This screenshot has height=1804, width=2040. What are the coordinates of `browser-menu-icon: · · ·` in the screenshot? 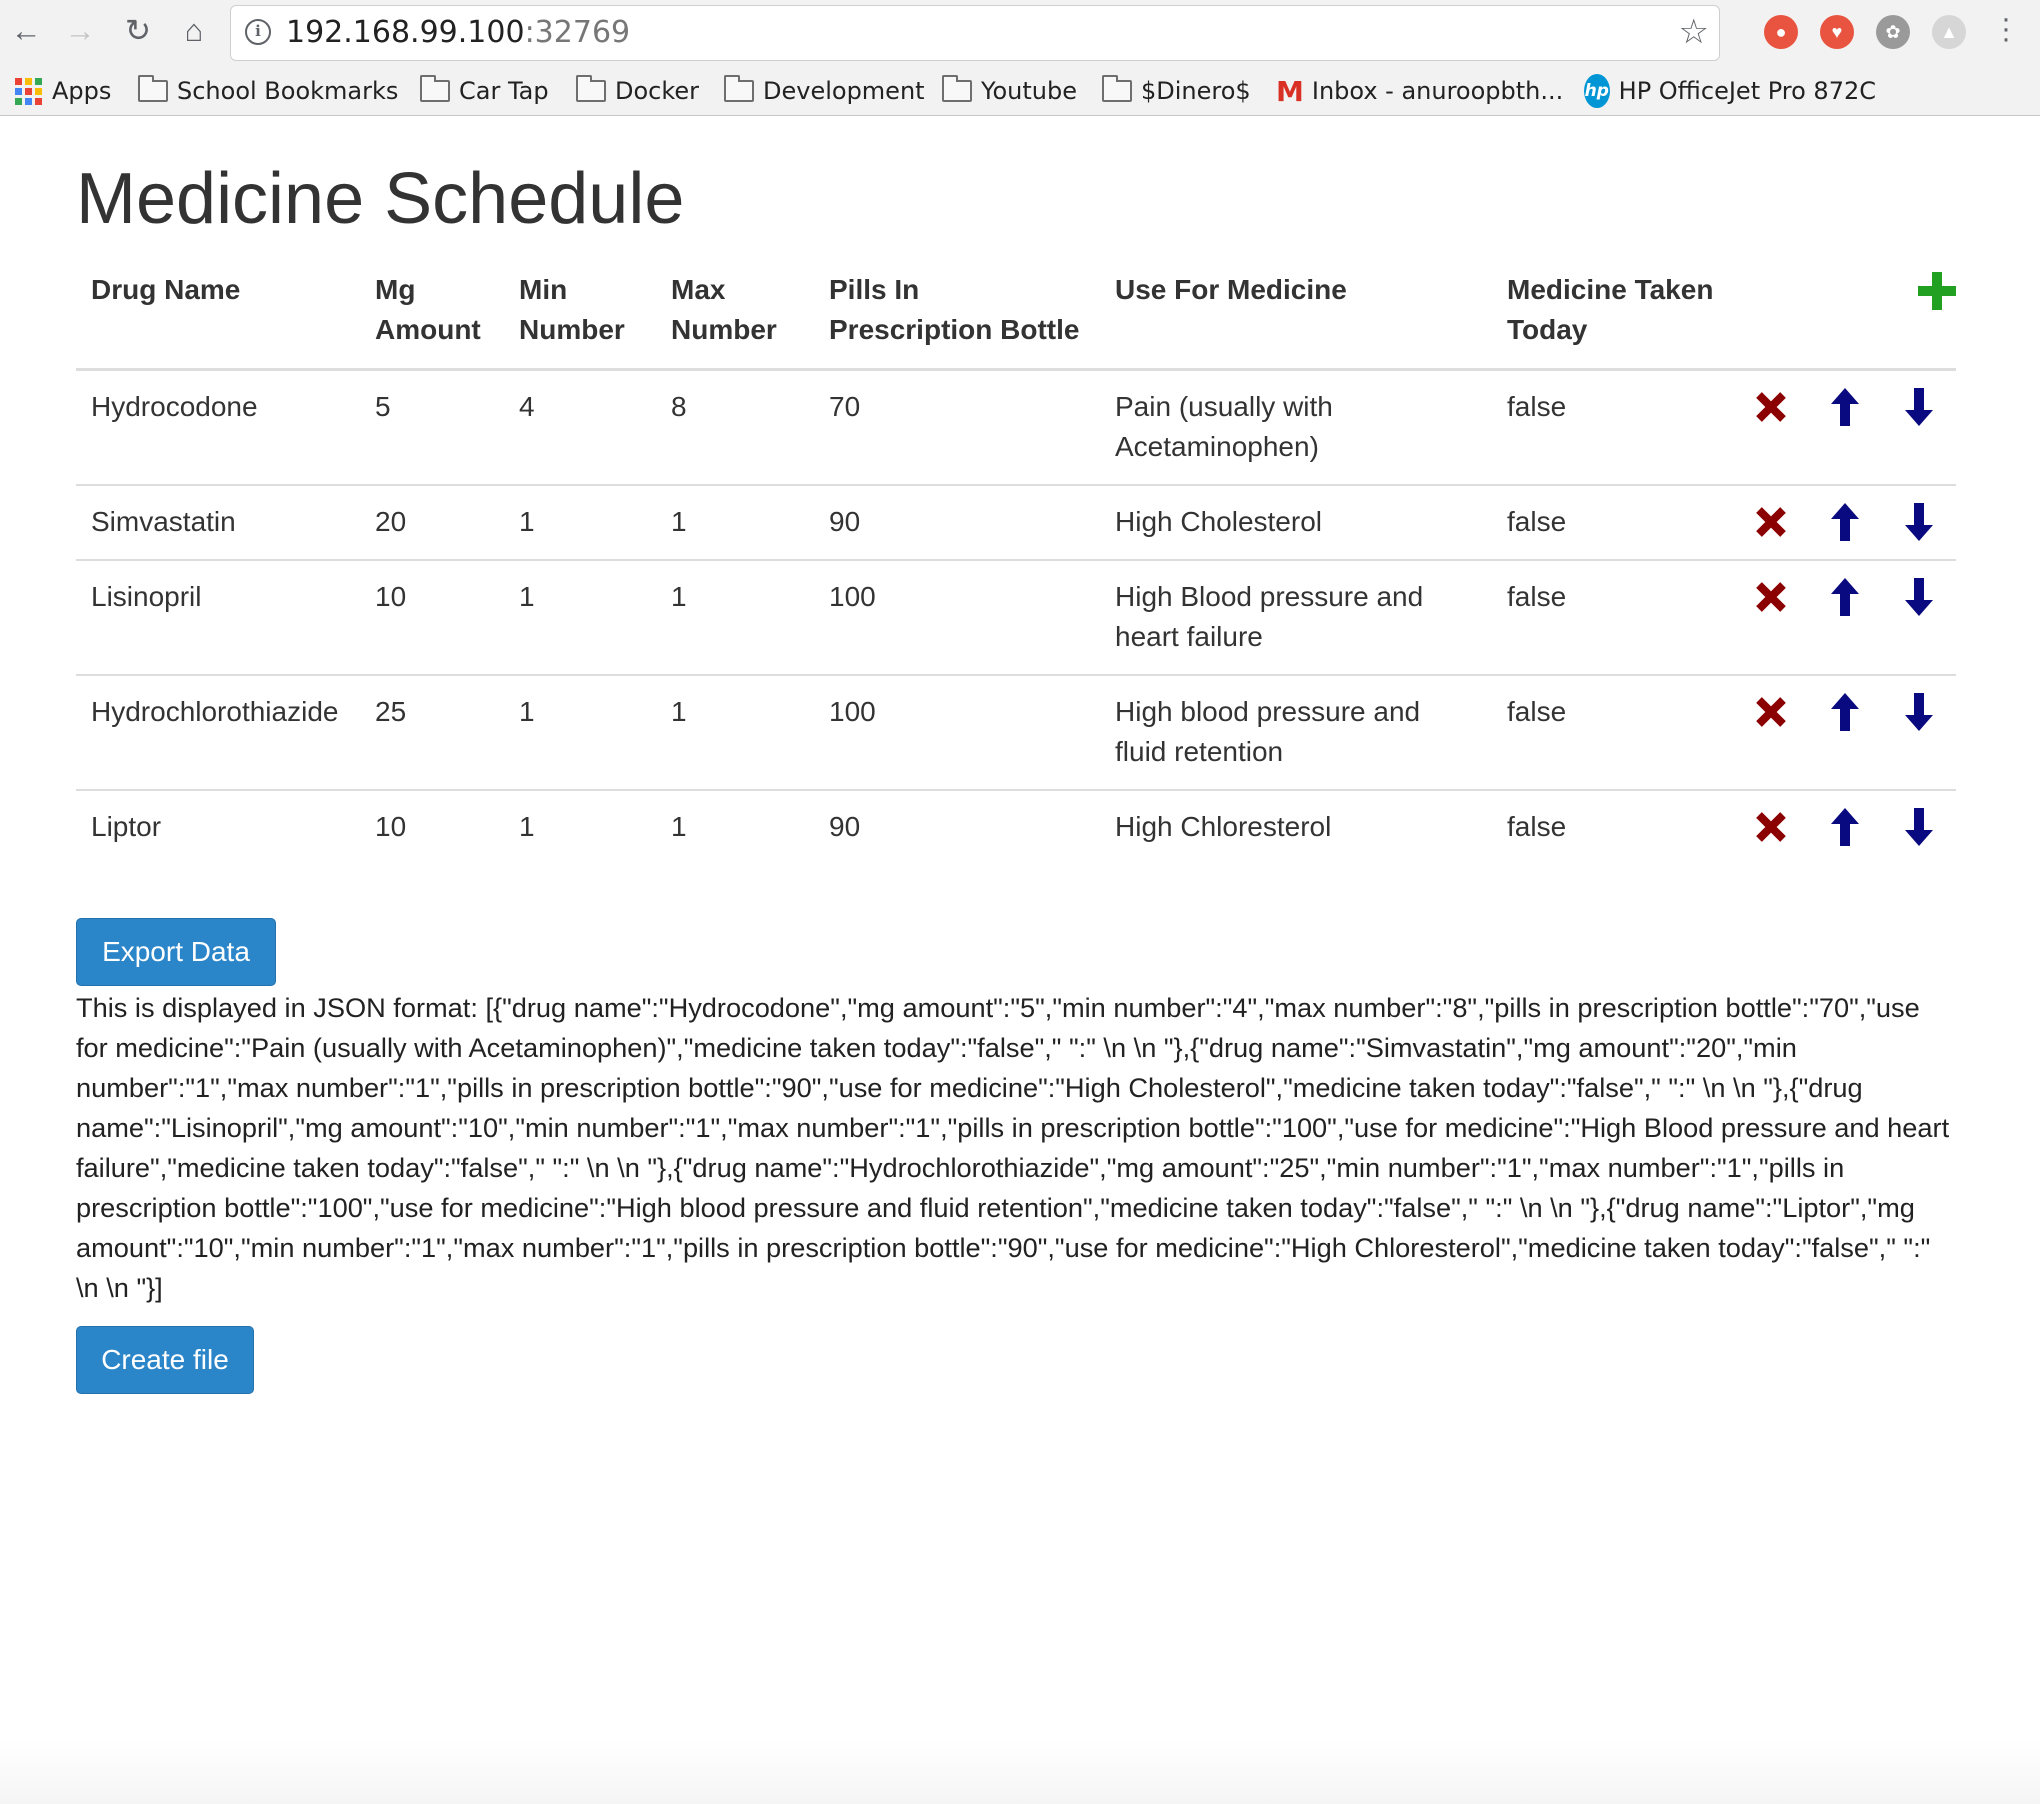 It's located at (2006, 29).